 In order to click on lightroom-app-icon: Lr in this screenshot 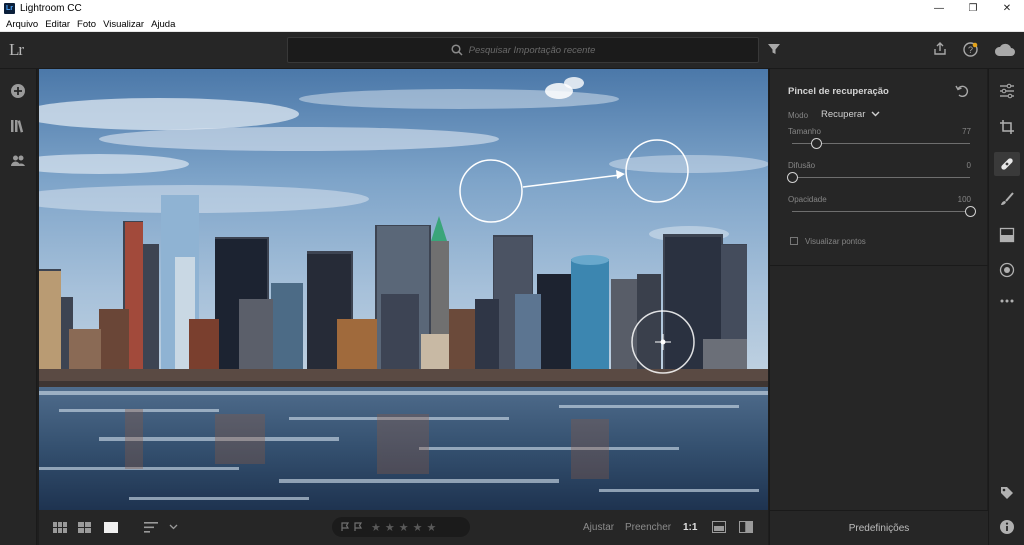, I will do `click(9, 8)`.